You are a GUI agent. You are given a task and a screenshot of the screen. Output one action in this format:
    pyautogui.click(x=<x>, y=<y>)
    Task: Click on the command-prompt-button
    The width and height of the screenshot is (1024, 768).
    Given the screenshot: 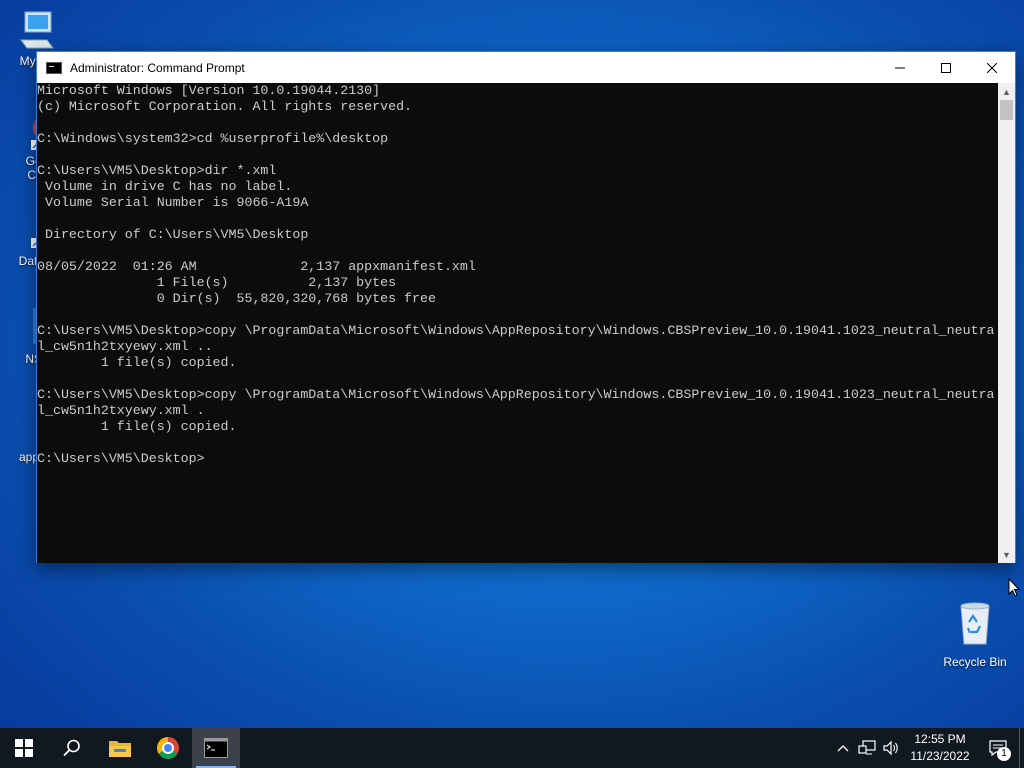 What is the action you would take?
    pyautogui.click(x=216, y=748)
    